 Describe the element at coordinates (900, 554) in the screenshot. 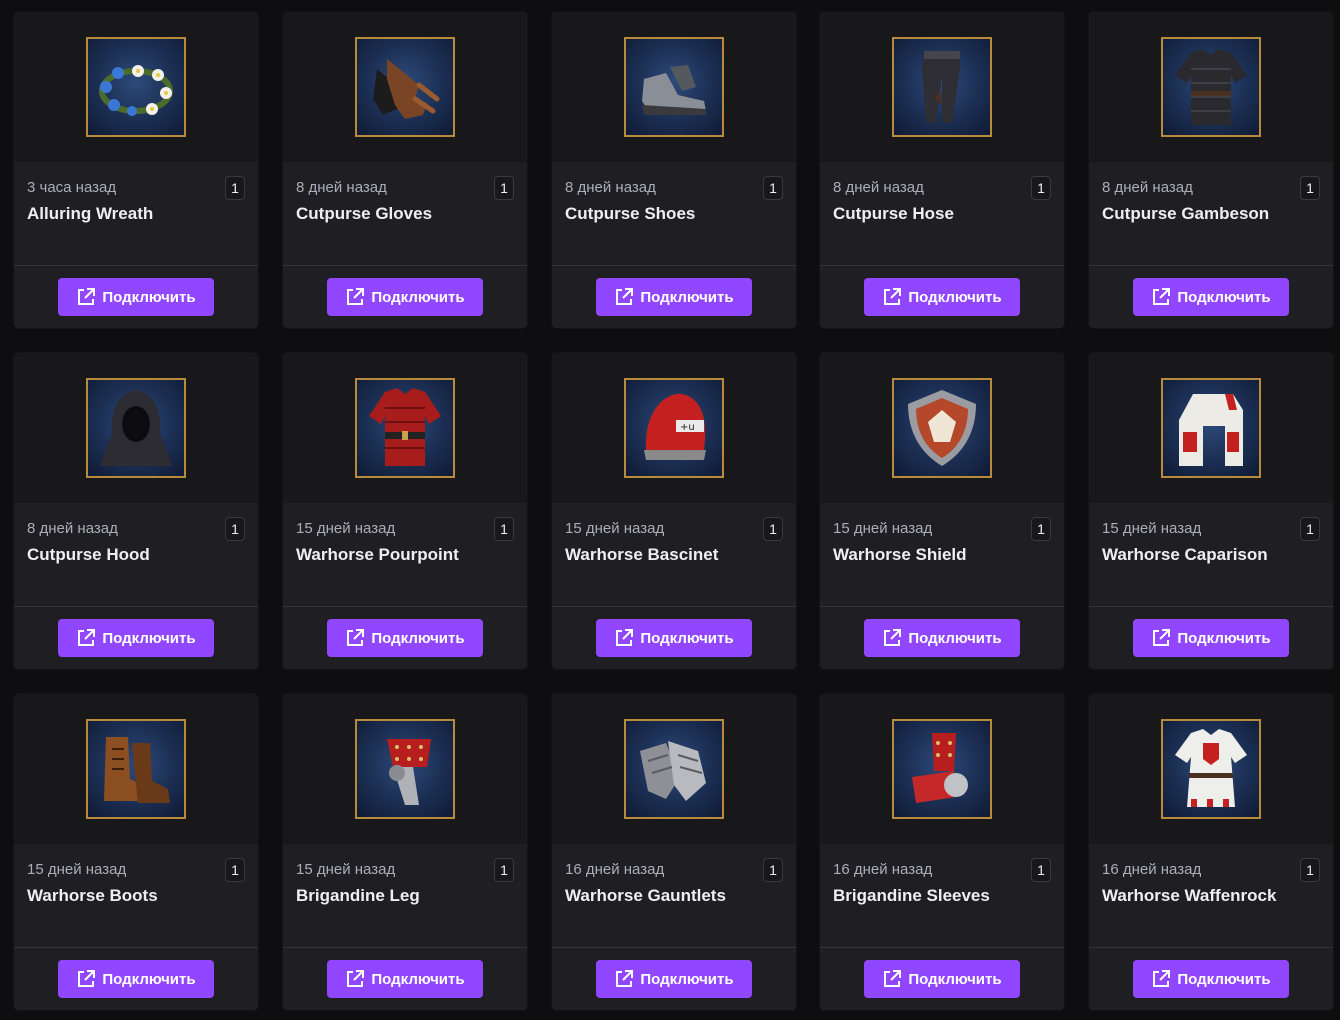

I see `drop-name: Warhorse Shield` at that location.